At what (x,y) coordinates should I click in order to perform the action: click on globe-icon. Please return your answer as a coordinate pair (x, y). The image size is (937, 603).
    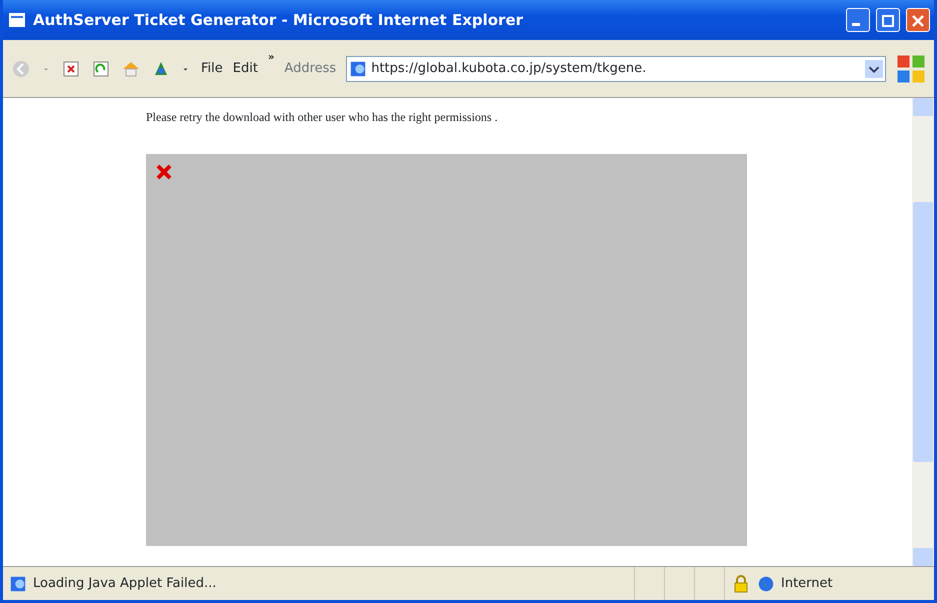
    Looking at the image, I should click on (766, 583).